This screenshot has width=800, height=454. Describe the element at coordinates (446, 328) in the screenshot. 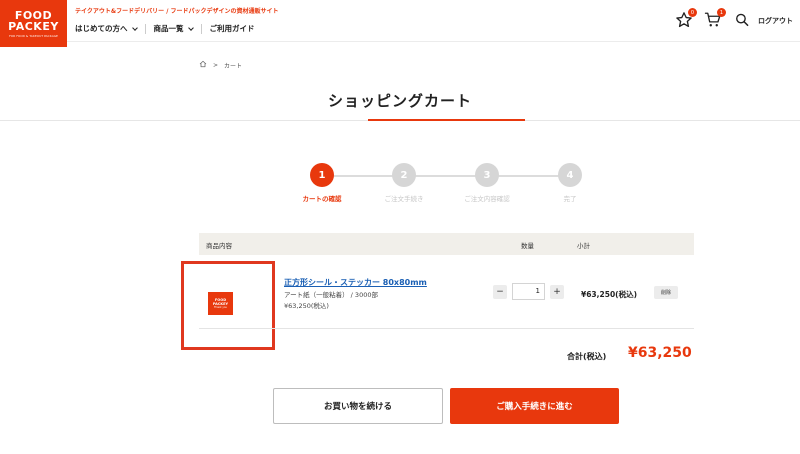

I see `row-divider` at that location.